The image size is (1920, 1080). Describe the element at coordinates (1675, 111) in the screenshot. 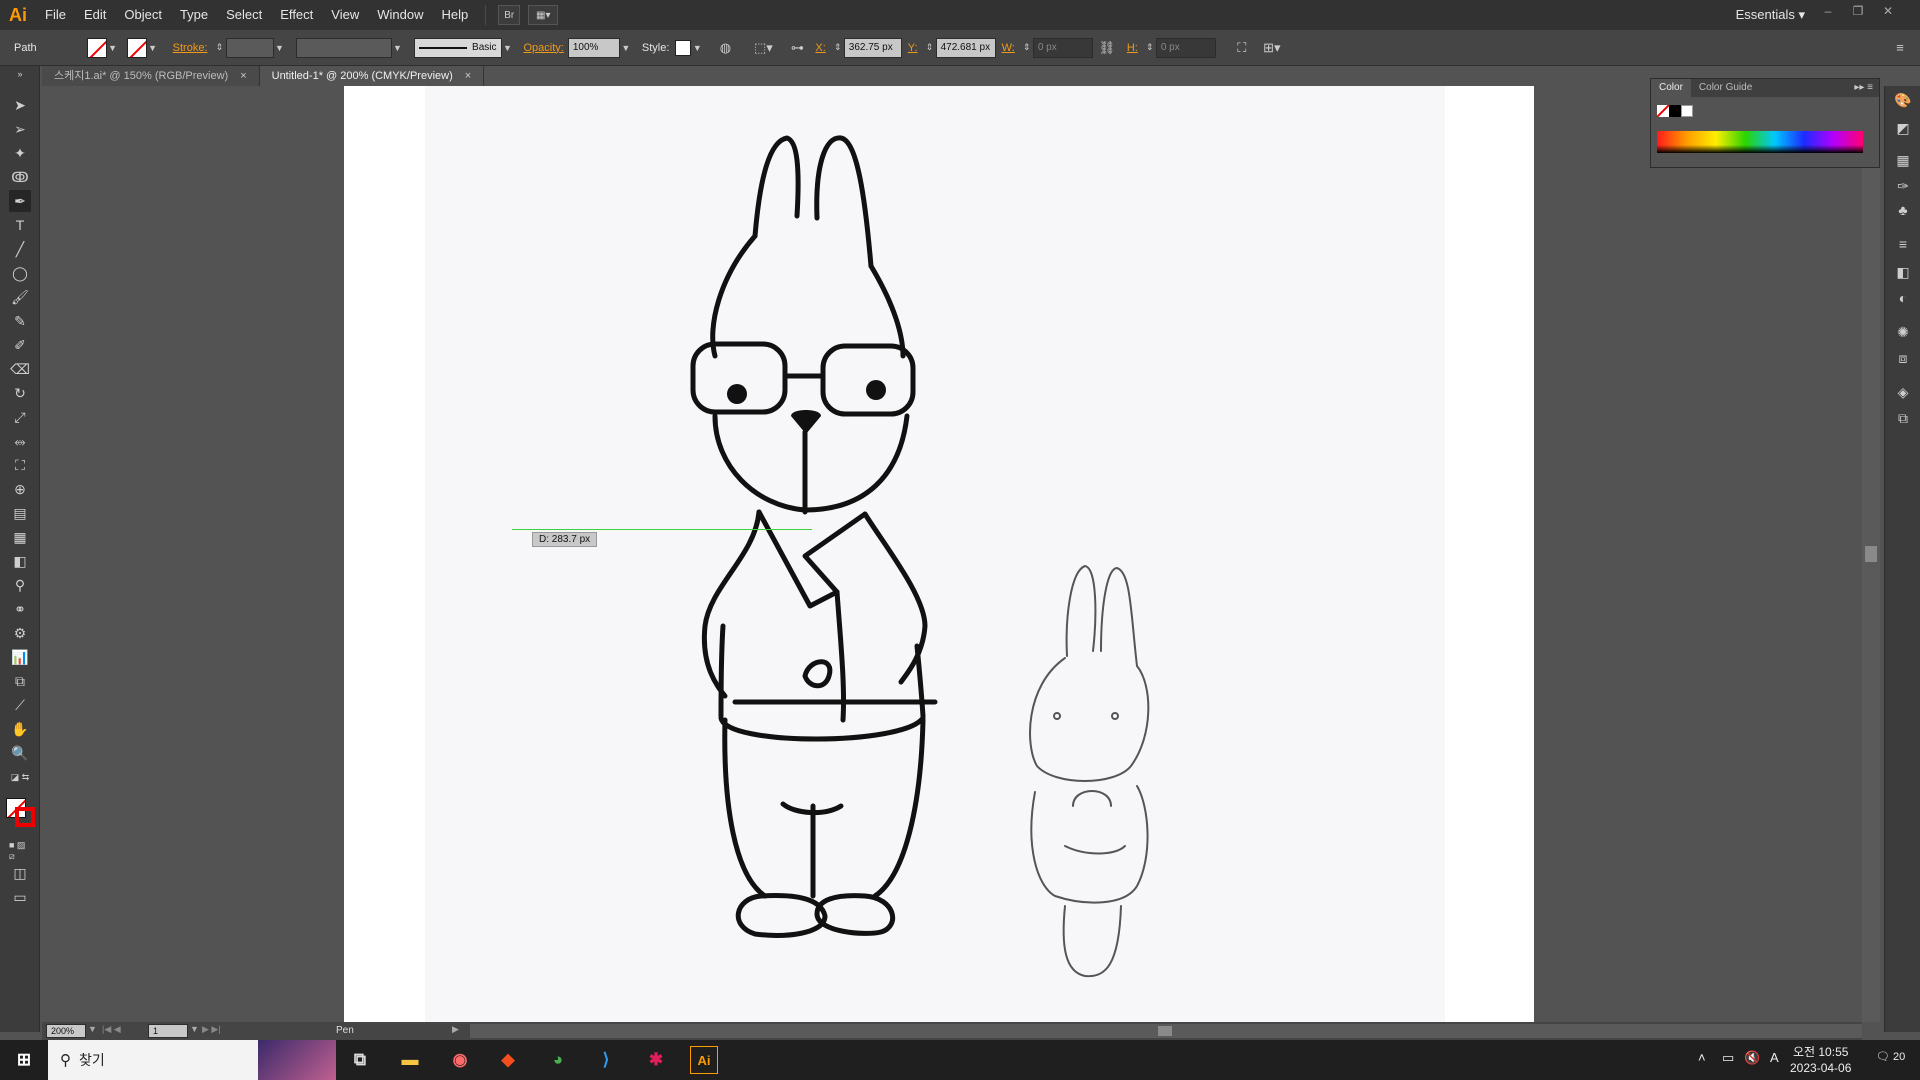

I see `black-swatch` at that location.